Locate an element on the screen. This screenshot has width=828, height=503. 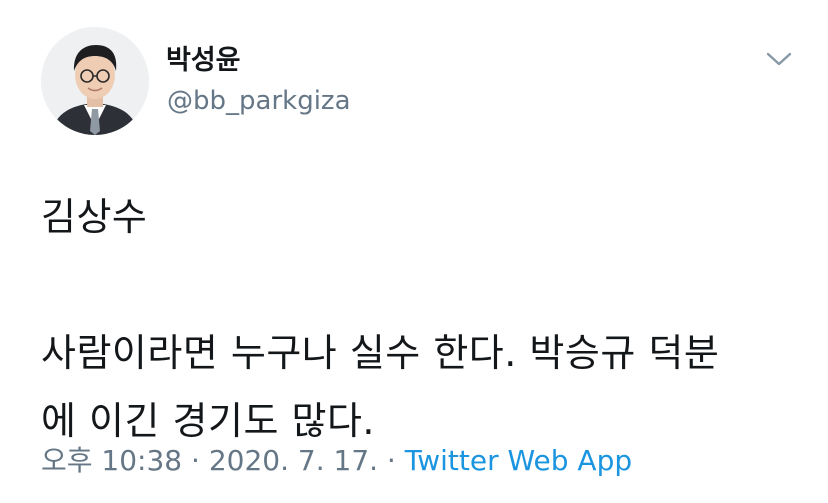
avatar-portrait-icon is located at coordinates (95, 81).